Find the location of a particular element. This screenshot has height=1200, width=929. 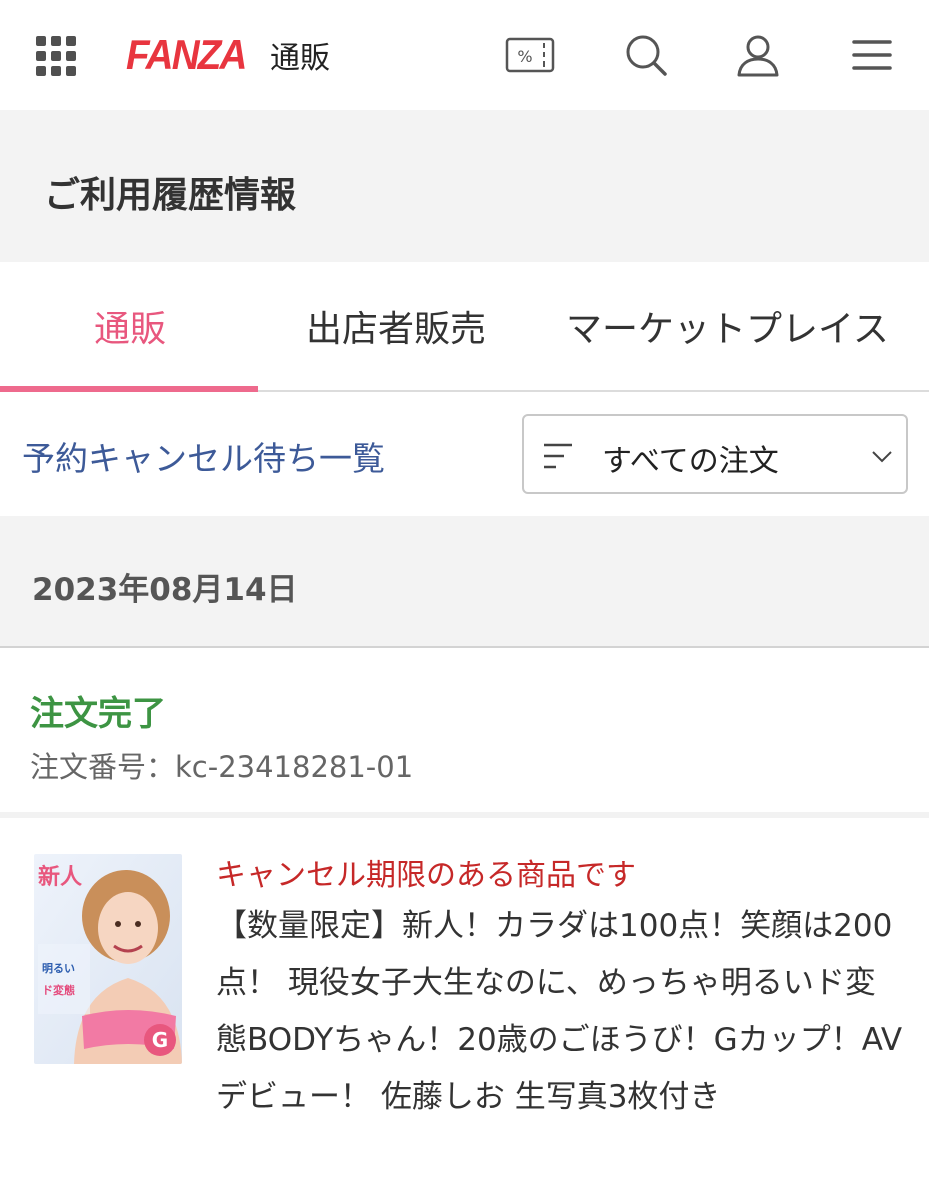

order-header: 注文完了 注文番号：kc-23418281-01 is located at coordinates (464, 733).